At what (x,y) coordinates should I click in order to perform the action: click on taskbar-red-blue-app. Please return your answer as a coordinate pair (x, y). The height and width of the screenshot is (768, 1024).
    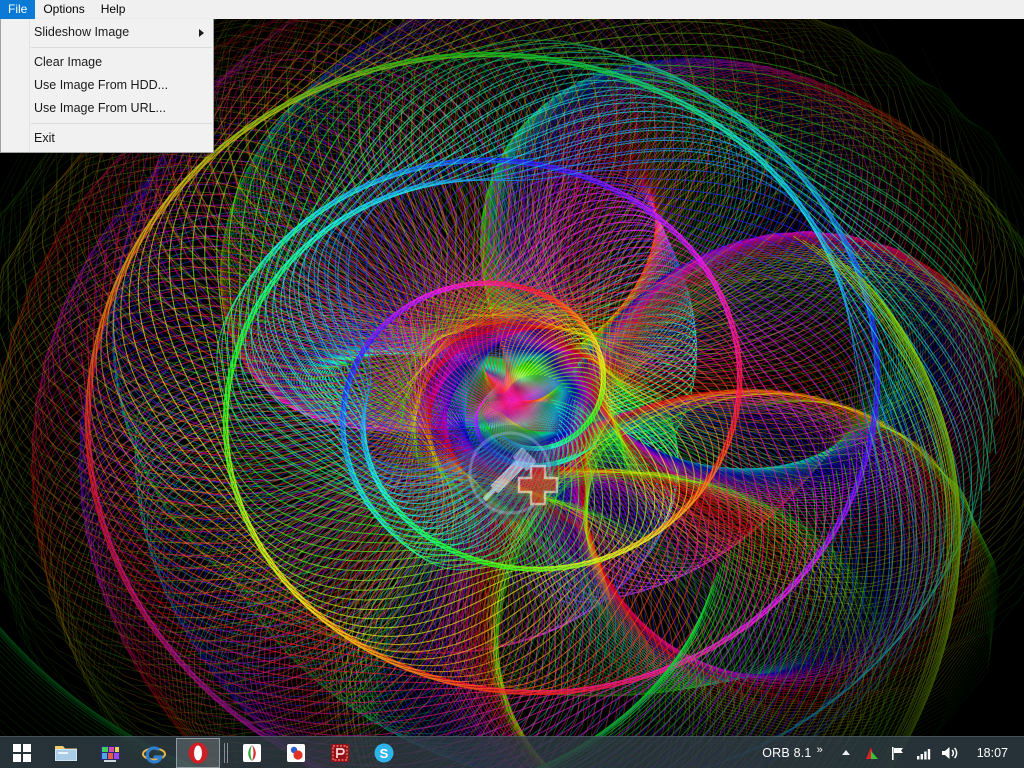
    Looking at the image, I should click on (296, 753).